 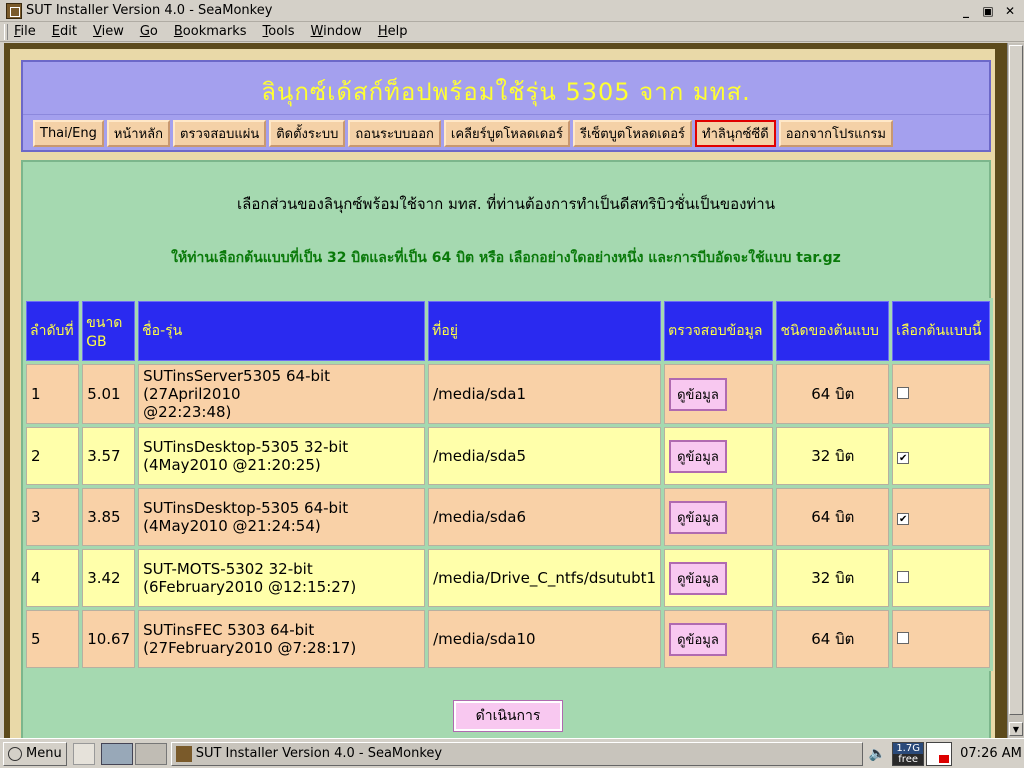 I want to click on minimize-button: _, so click(x=966, y=11).